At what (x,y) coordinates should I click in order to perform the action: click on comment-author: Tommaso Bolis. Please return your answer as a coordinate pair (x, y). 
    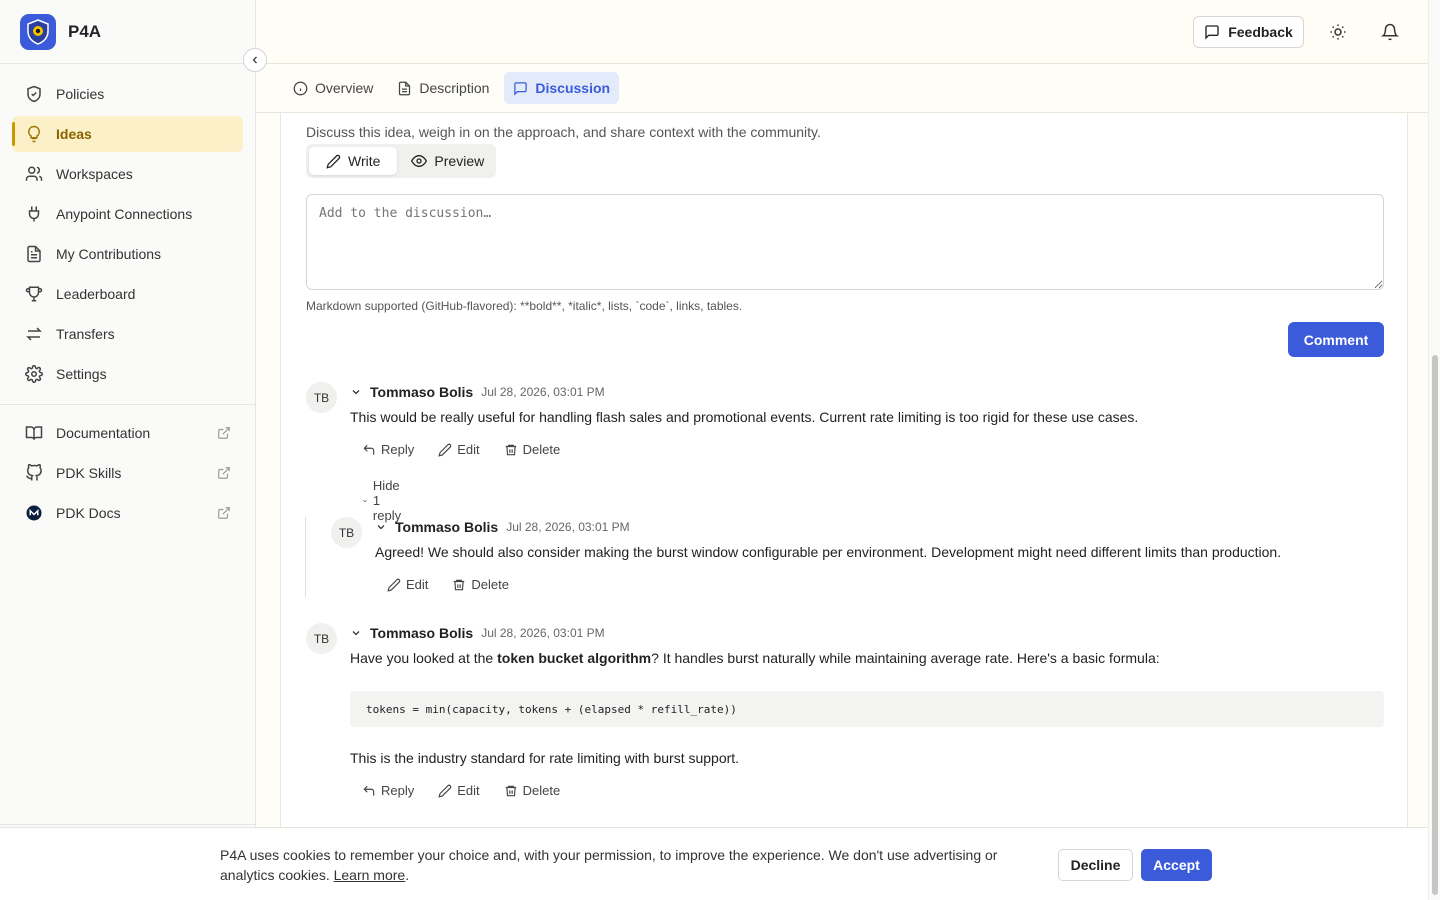
    Looking at the image, I should click on (447, 527).